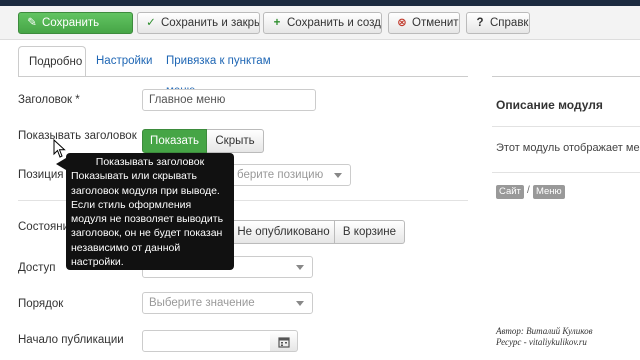 This screenshot has height=360, width=640. Describe the element at coordinates (549, 192) in the screenshot. I see `menu-badge: Меню` at that location.